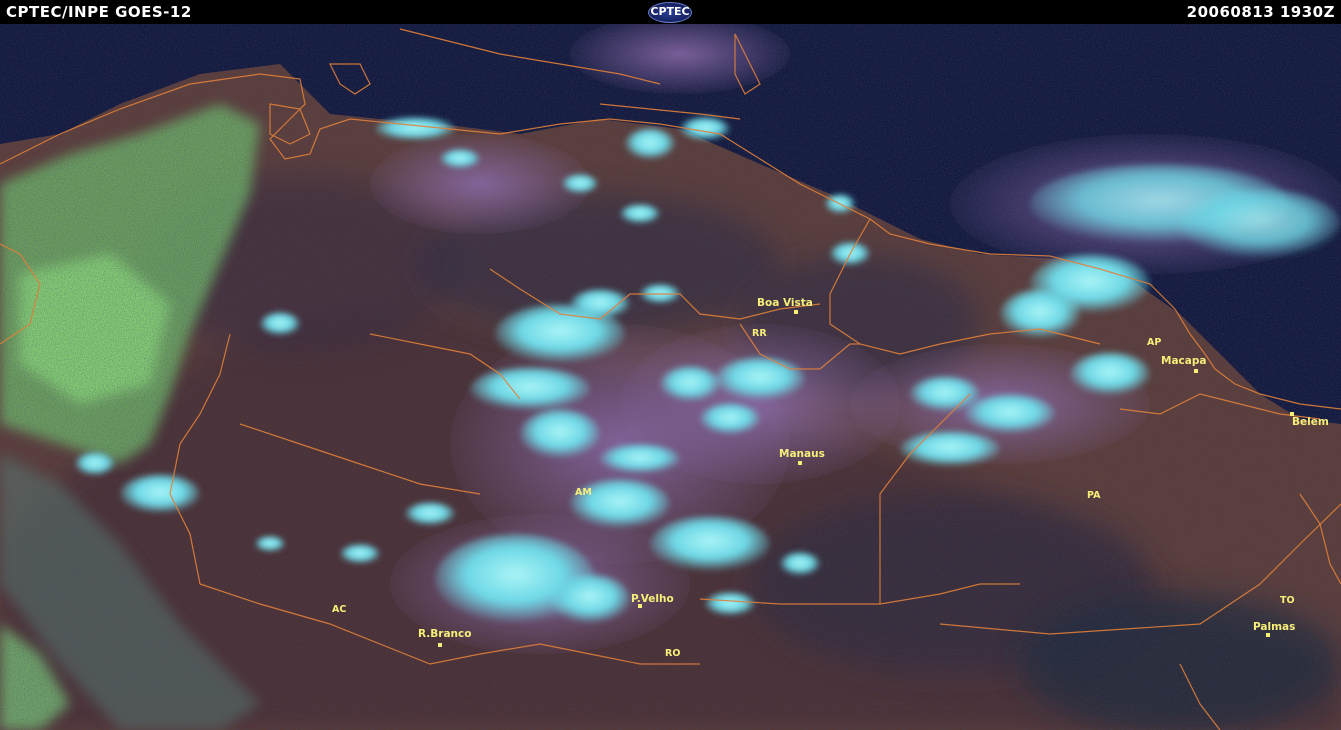 This screenshot has height=730, width=1341. Describe the element at coordinates (672, 653) in the screenshot. I see `state-label-ro: RO` at that location.